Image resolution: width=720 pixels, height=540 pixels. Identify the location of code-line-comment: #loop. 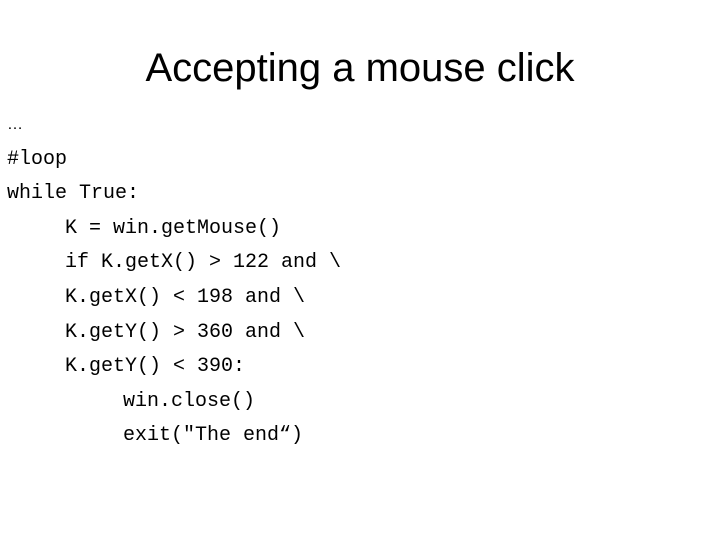
(37, 159).